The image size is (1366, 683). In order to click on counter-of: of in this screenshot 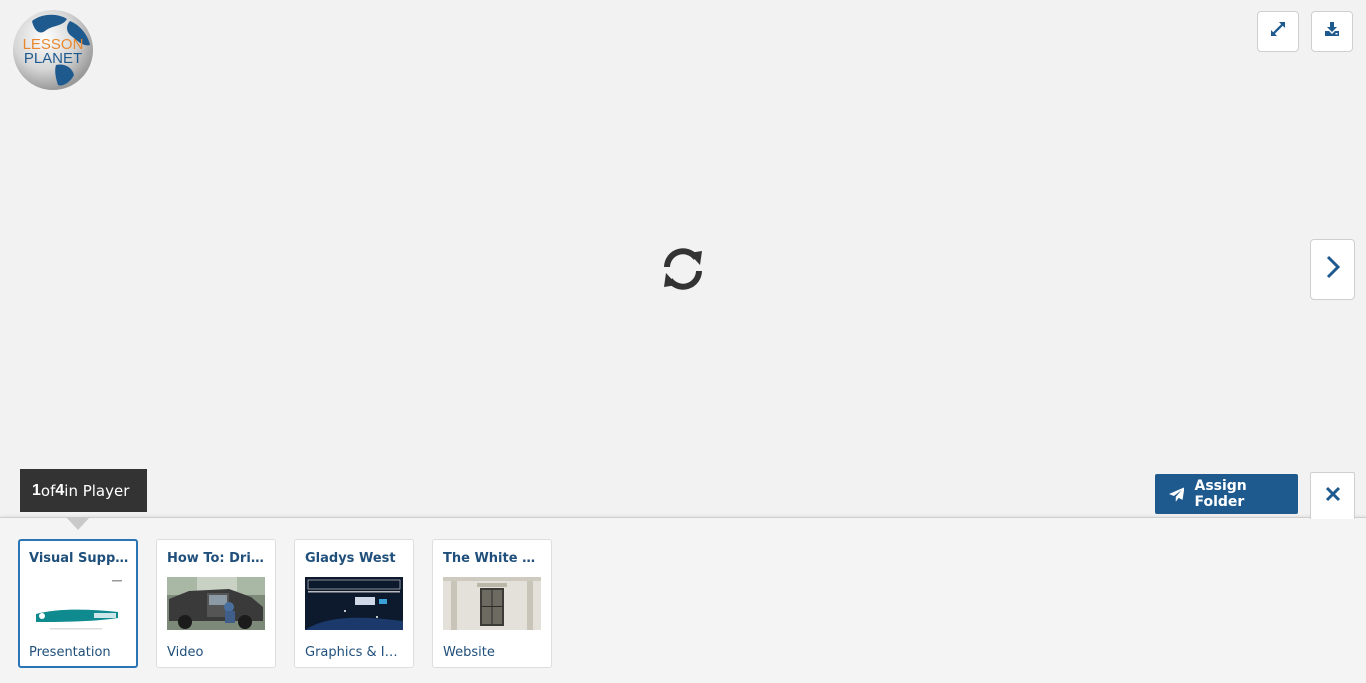, I will do `click(48, 490)`.